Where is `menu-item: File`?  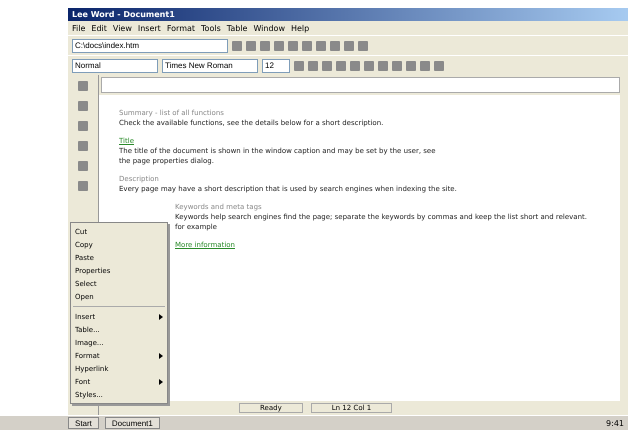
menu-item: File is located at coordinates (79, 28).